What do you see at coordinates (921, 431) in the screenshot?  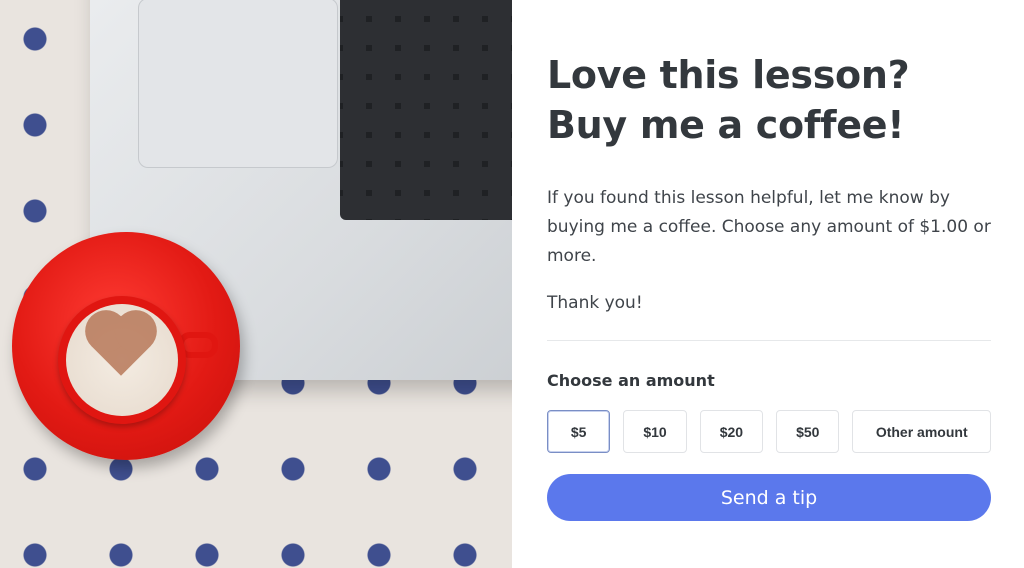 I see `other-amount-button: Other amount` at bounding box center [921, 431].